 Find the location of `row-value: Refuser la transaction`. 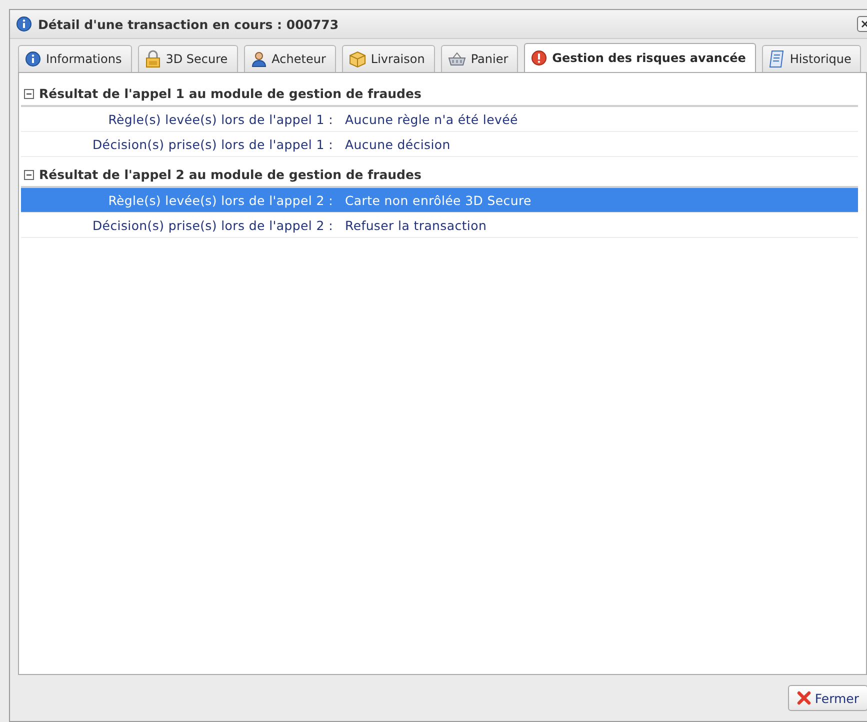

row-value: Refuser la transaction is located at coordinates (416, 225).